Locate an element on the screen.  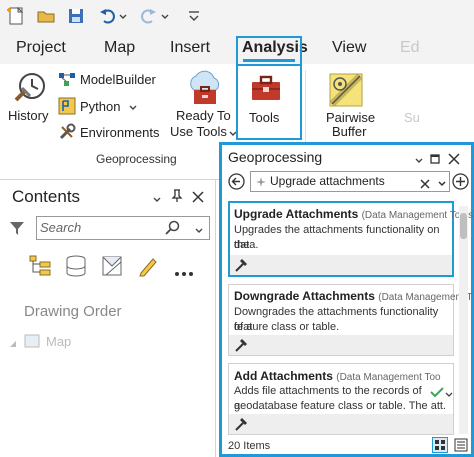
result-title: Downgrade Attachments (Data Management T is located at coordinates (353, 296).